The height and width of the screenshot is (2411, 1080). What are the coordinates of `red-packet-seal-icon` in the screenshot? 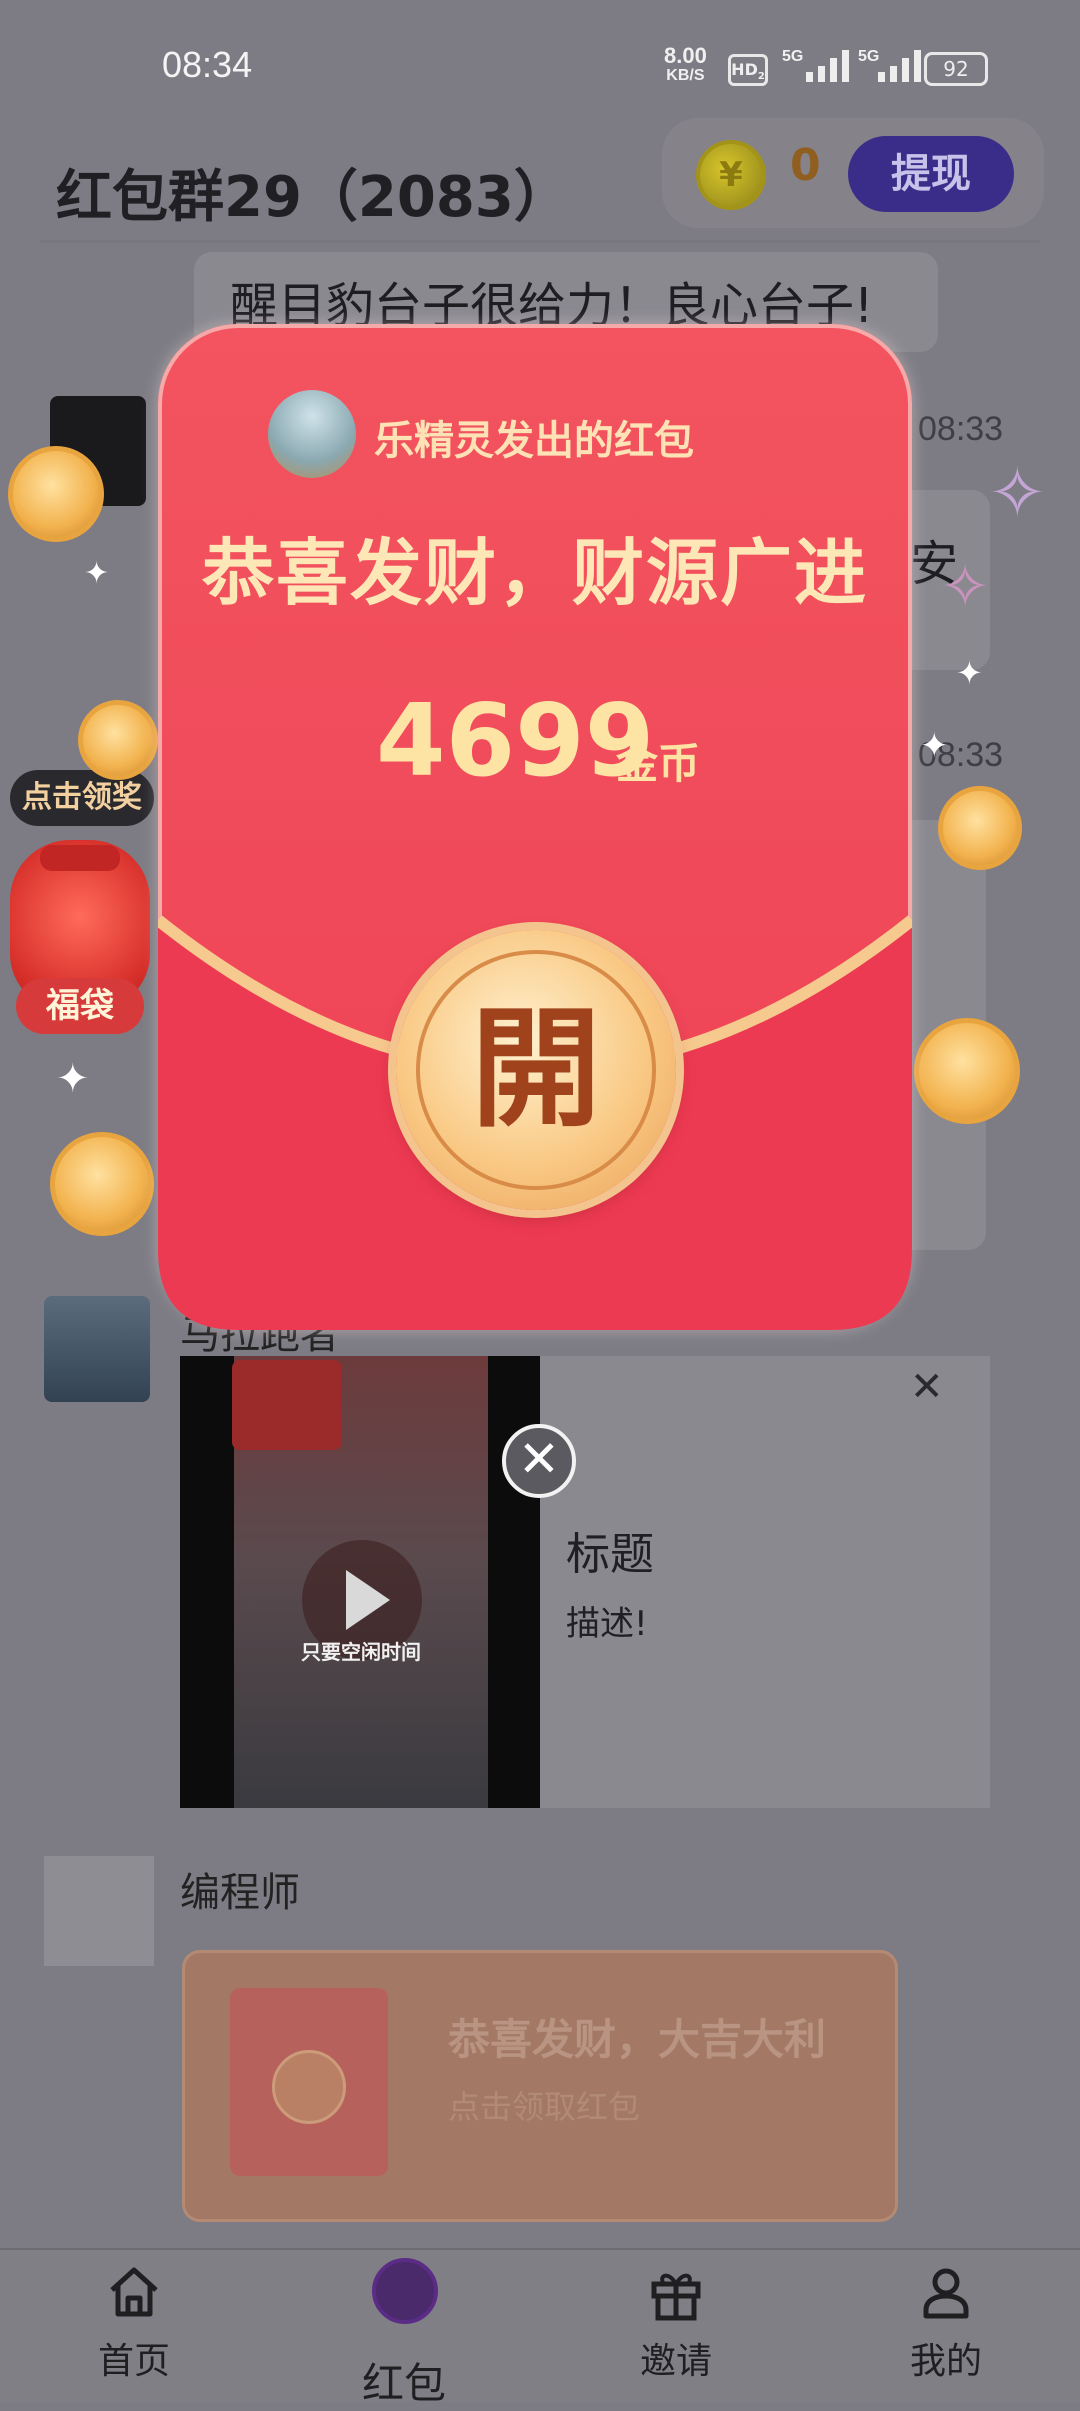 It's located at (309, 2087).